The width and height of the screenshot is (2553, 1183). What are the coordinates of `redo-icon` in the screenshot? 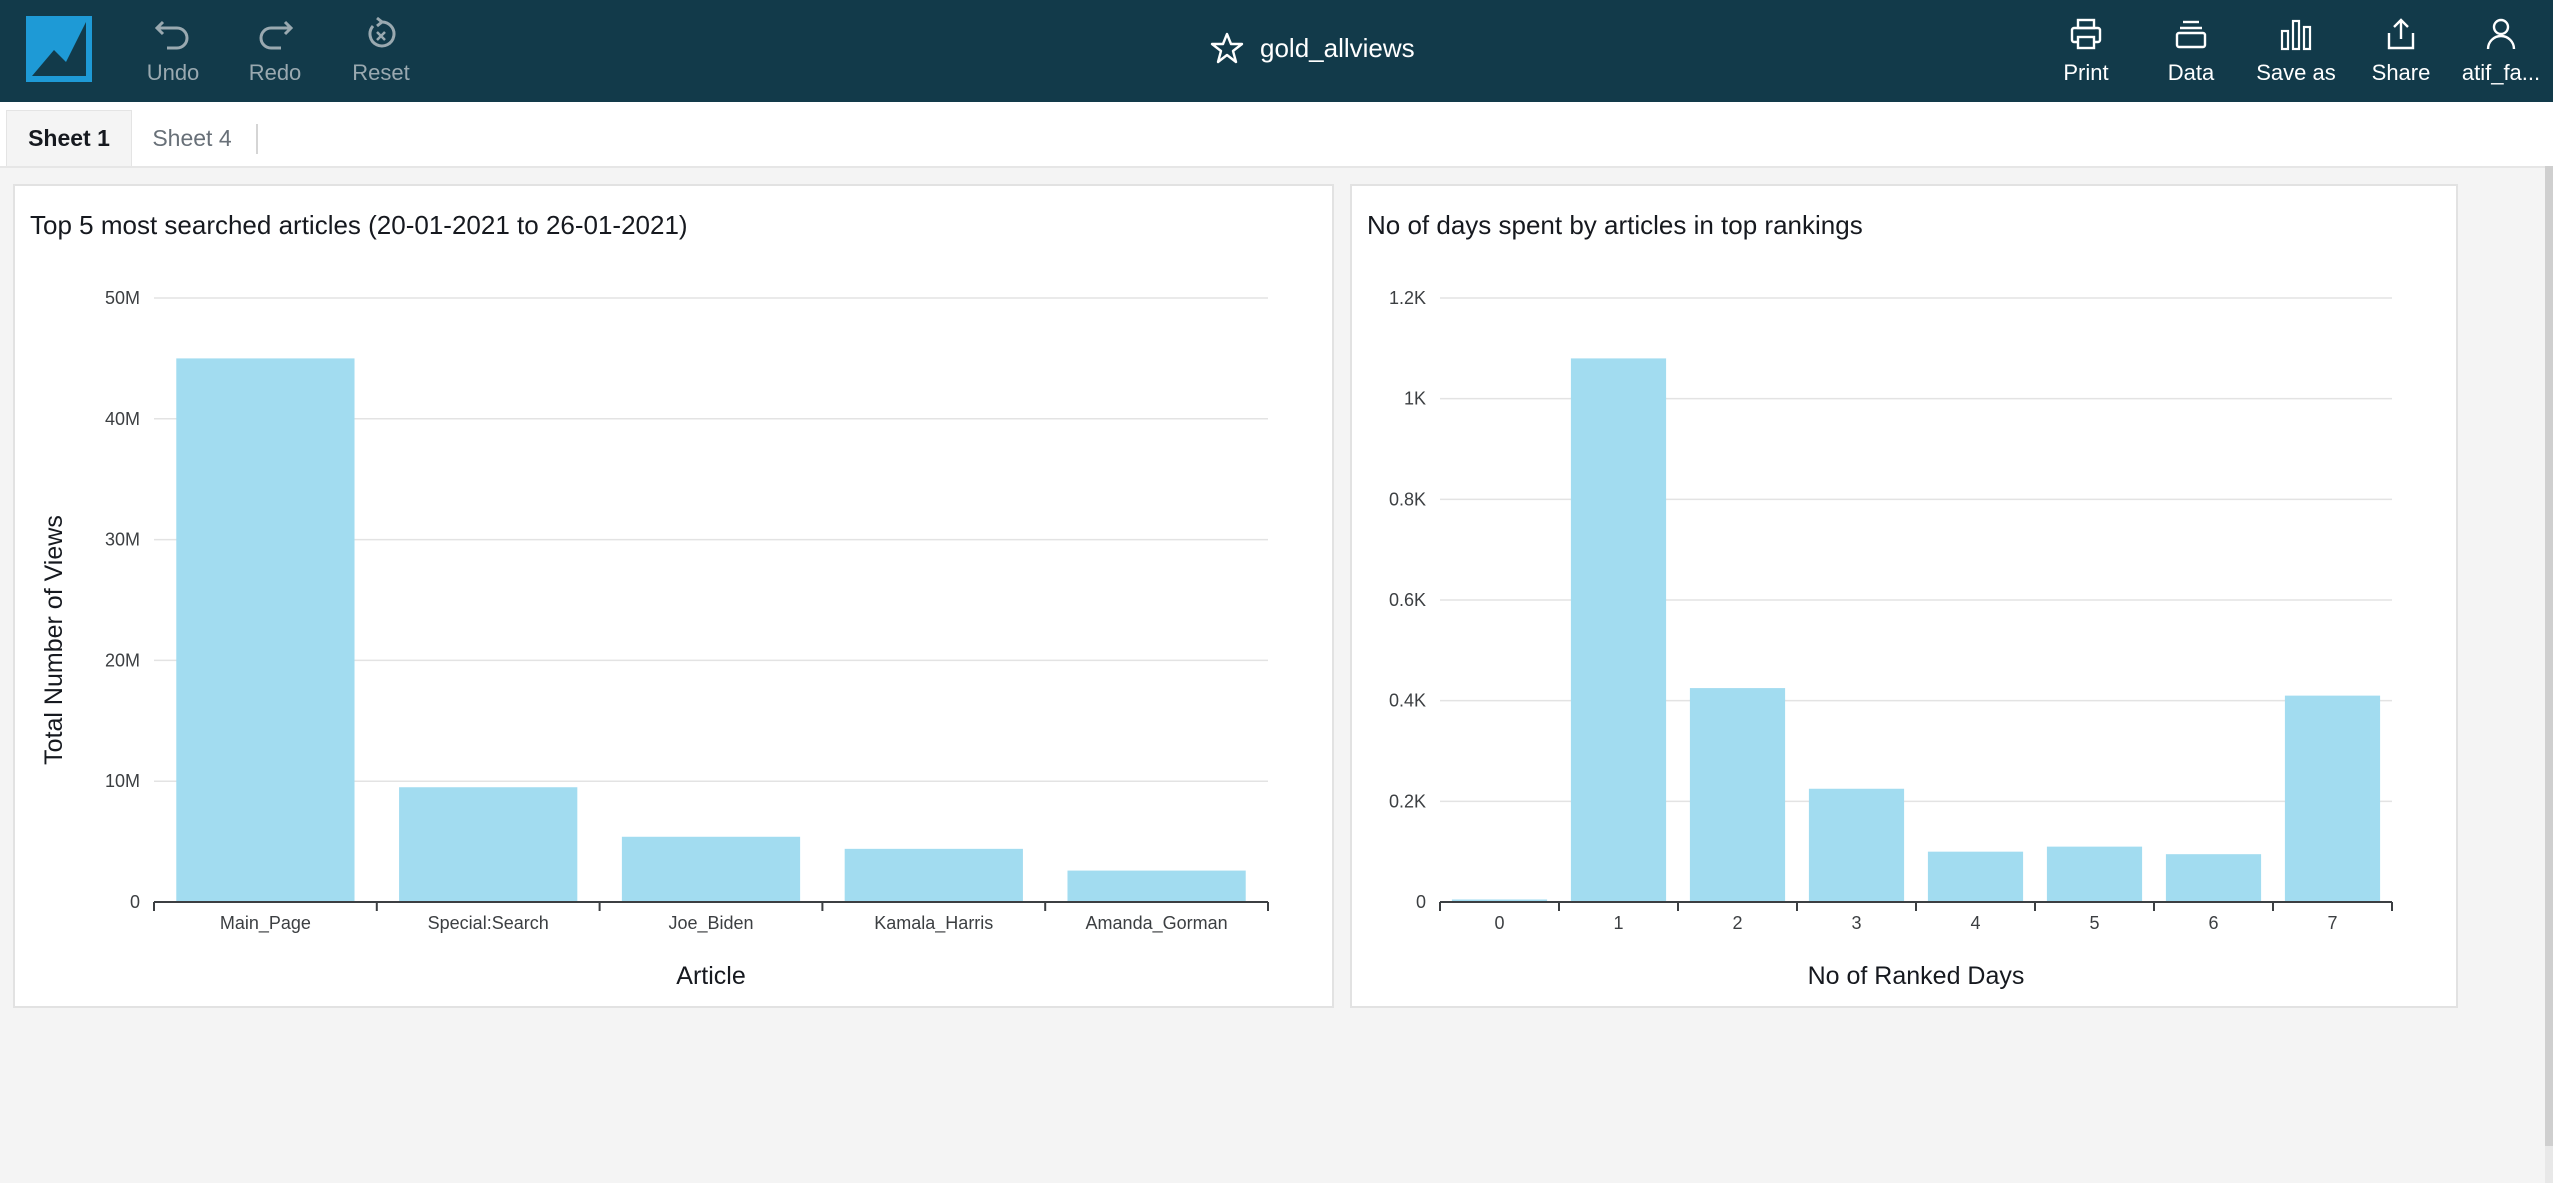 It's located at (275, 34).